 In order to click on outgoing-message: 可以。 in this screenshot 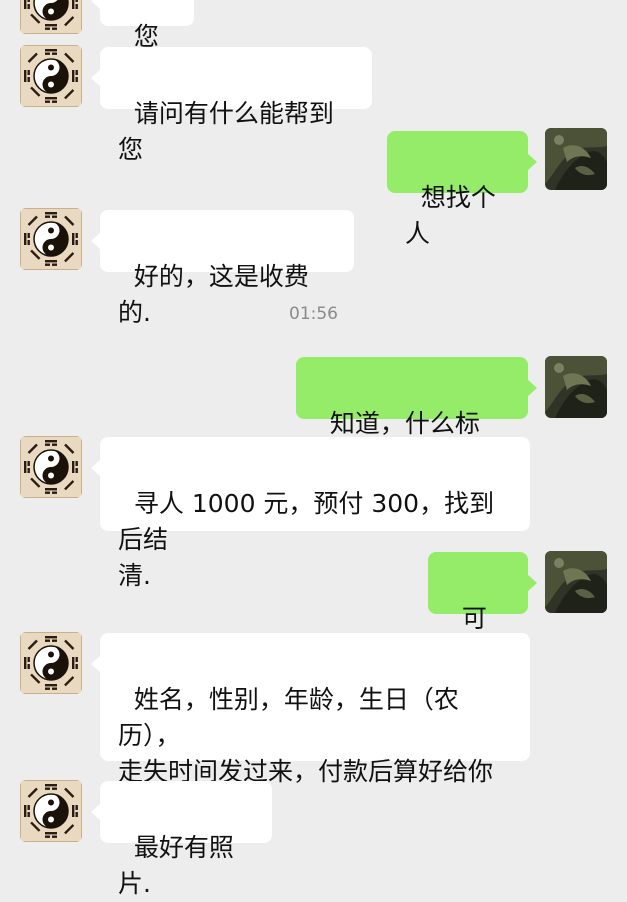, I will do `click(482, 610)`.